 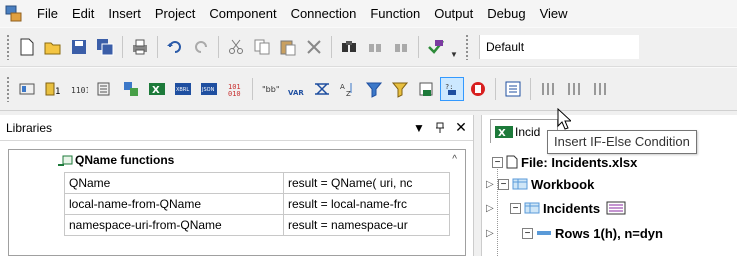 I want to click on validate-icon, so click(x=436, y=47).